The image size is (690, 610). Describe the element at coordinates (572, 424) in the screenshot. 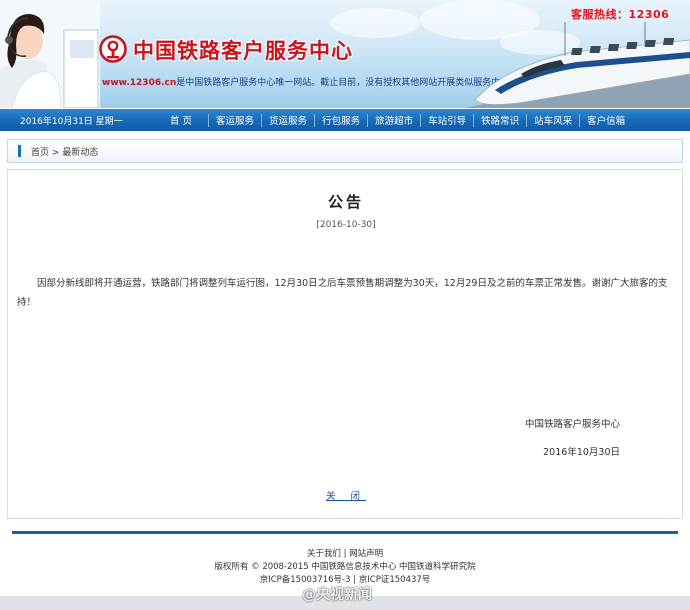

I see `announcement-signature: 中国铁路客户服务中心` at that location.